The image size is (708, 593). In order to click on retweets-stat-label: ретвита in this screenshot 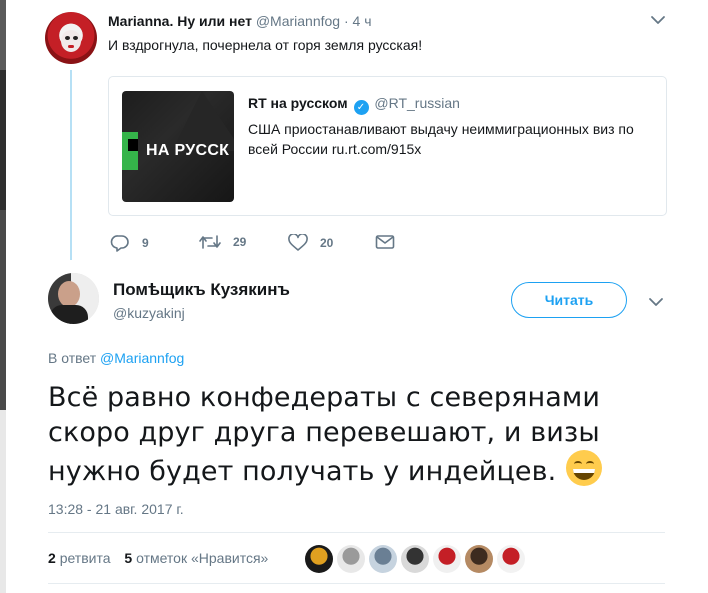, I will do `click(85, 558)`.